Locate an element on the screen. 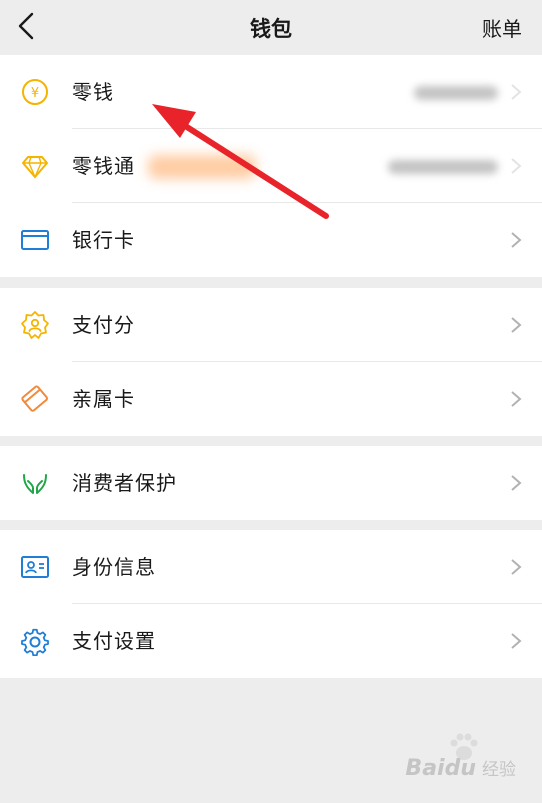 The image size is (542, 803). row-label: 亲属卡 is located at coordinates (103, 399).